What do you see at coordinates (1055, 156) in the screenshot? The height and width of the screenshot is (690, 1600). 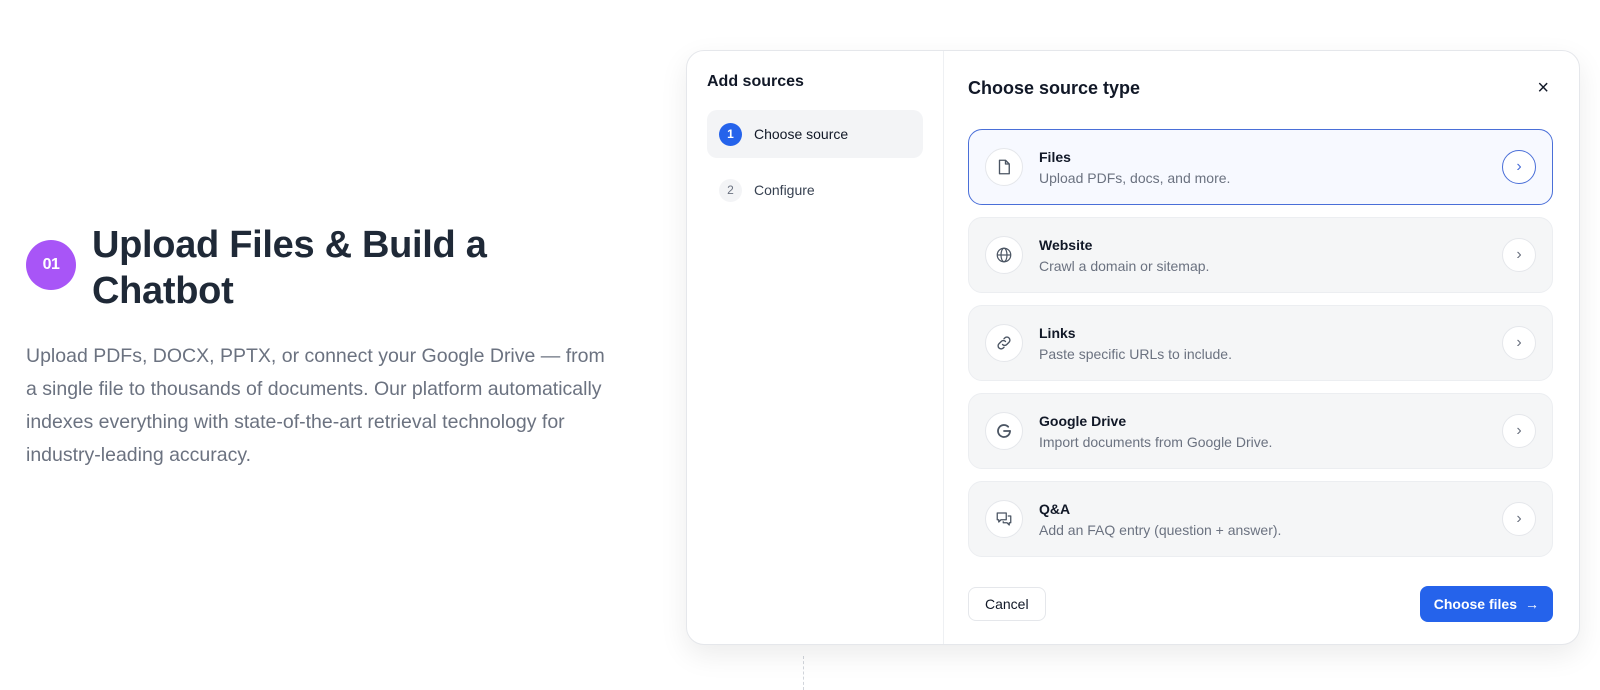 I see `source-title: Files` at bounding box center [1055, 156].